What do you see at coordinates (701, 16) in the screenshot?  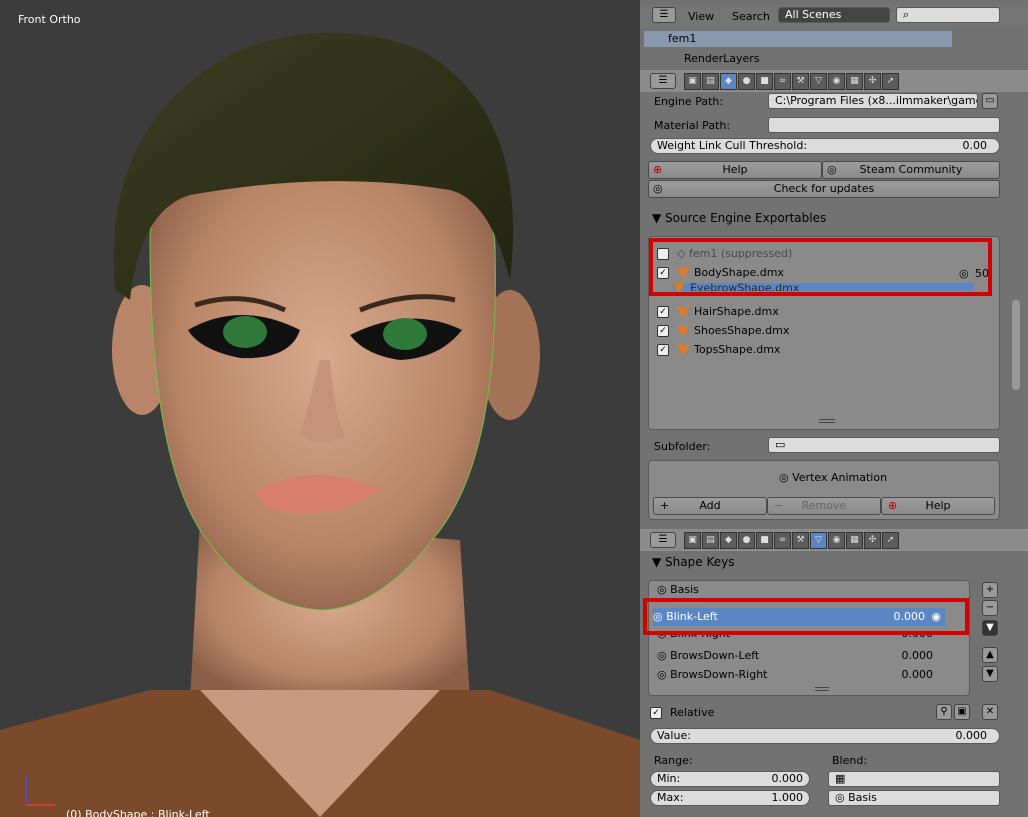 I see `view-menu: View` at bounding box center [701, 16].